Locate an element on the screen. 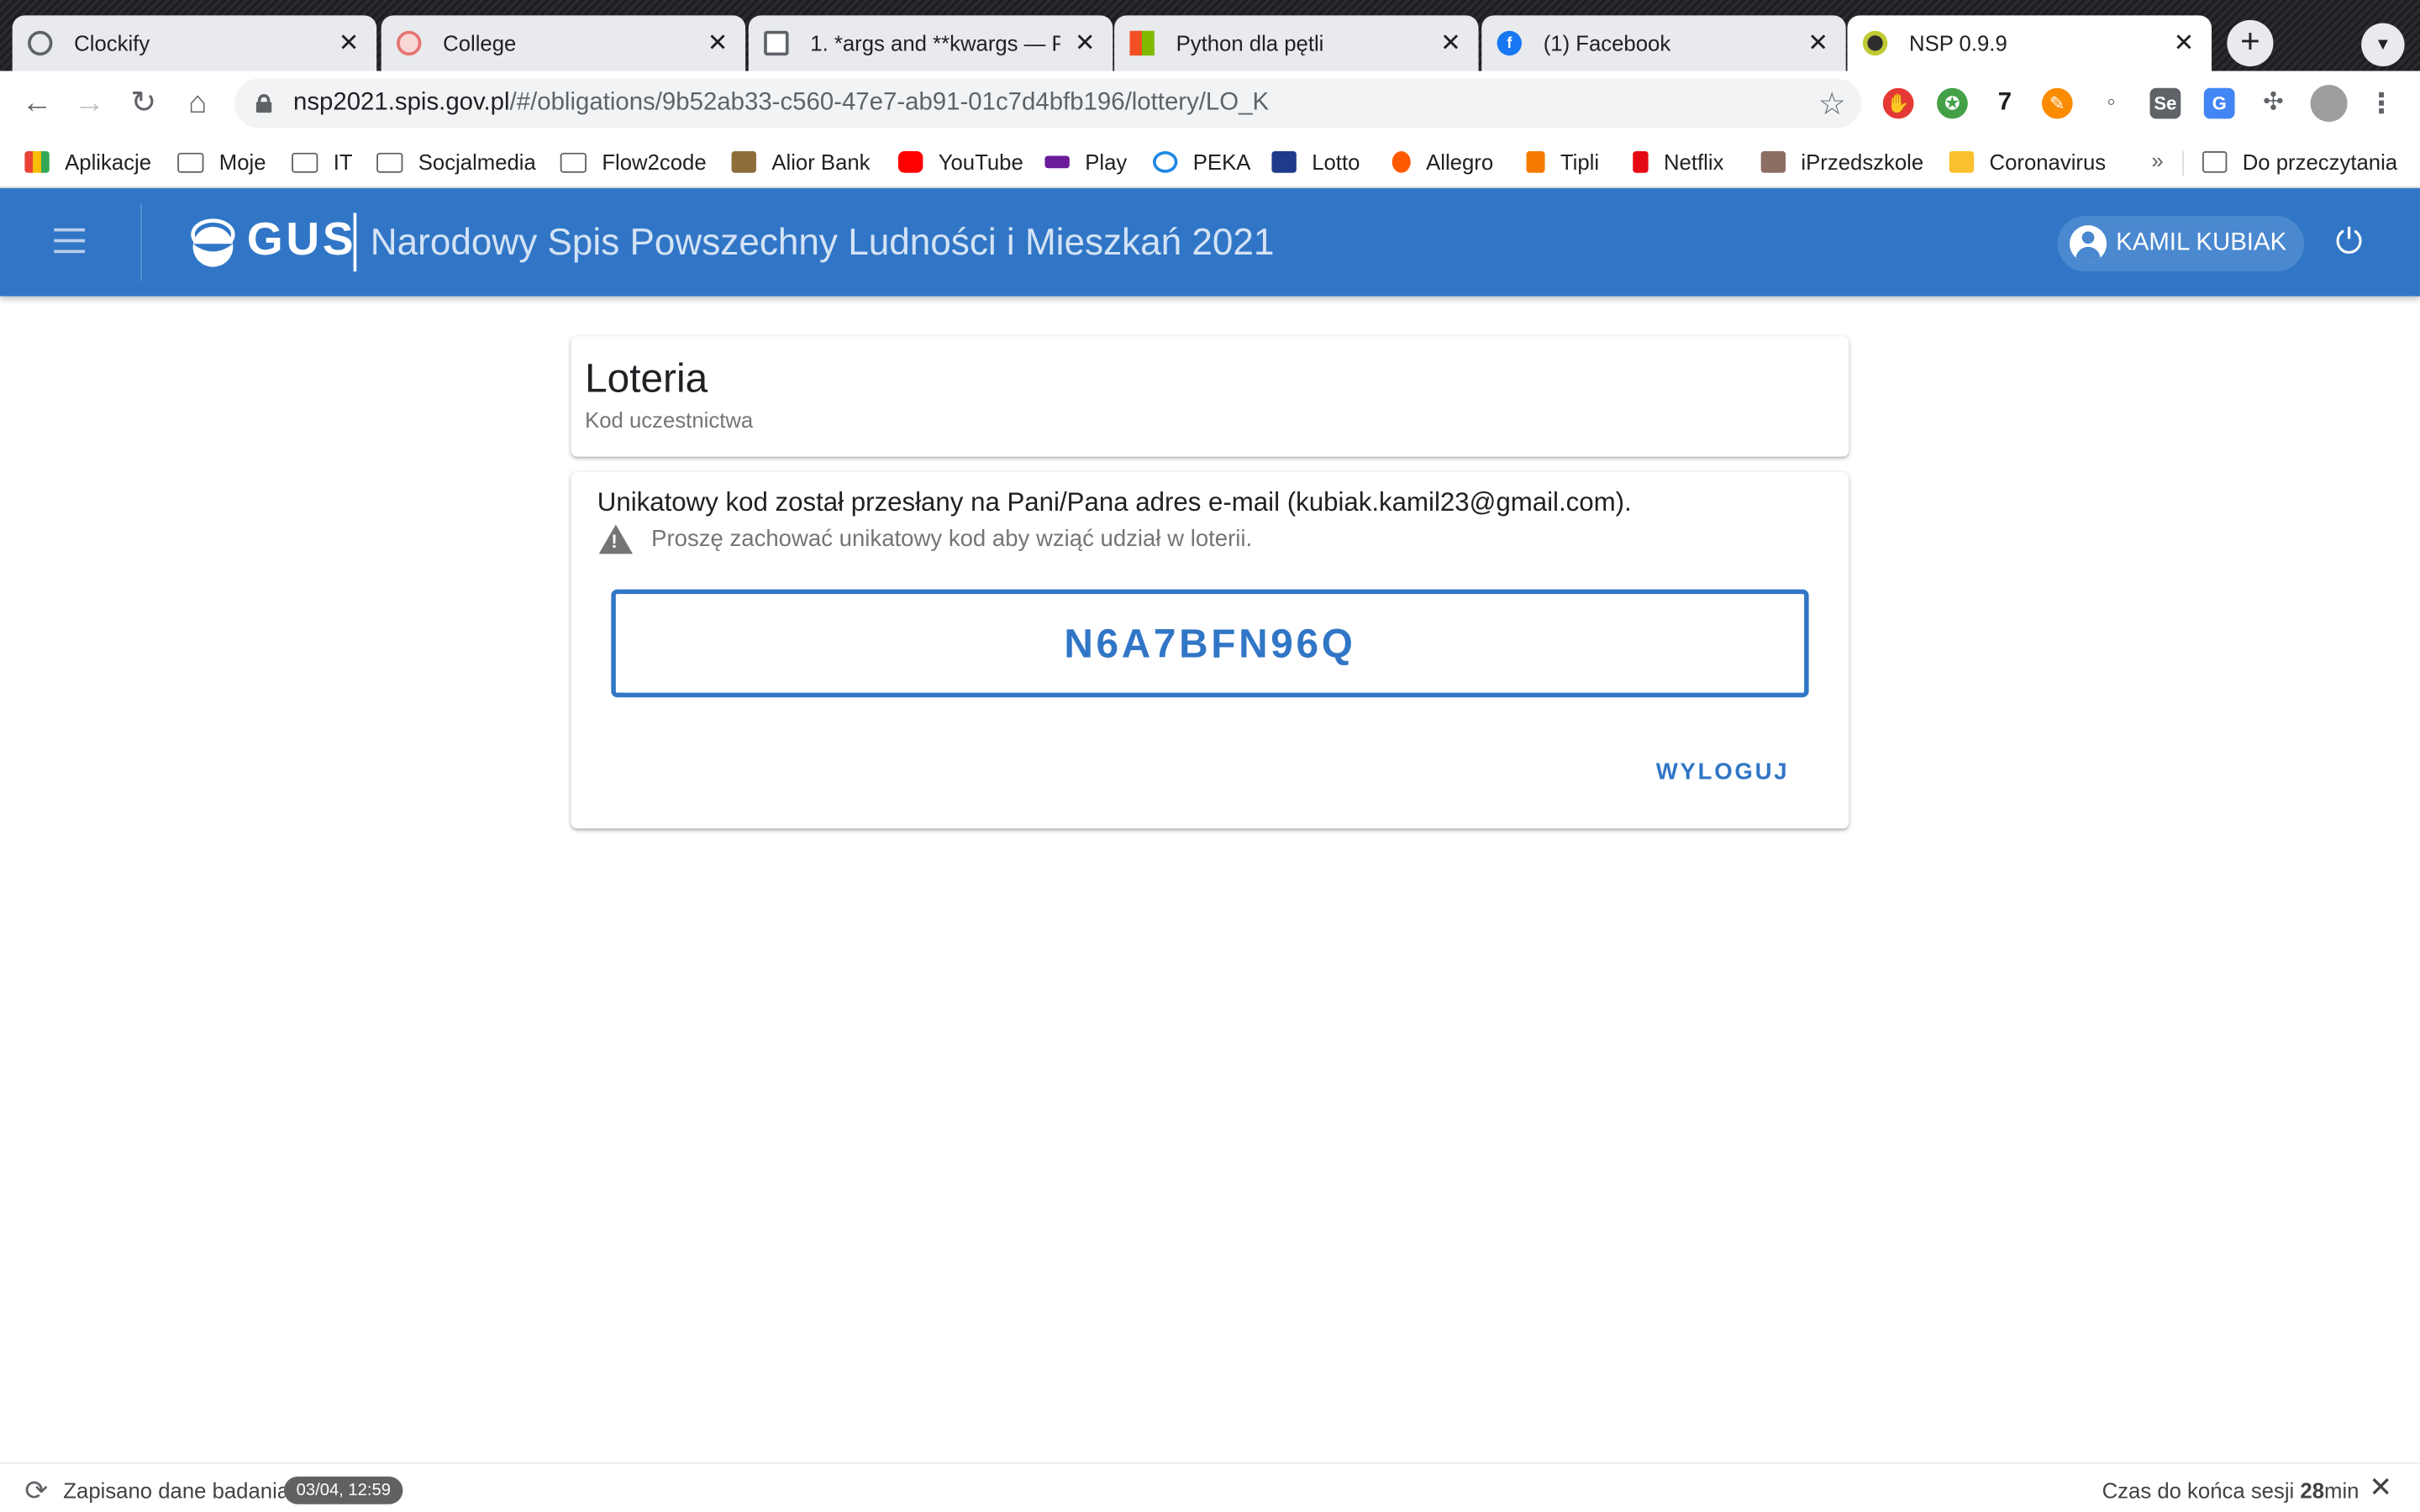  lottery-code-box: N6A7BFN96Q is located at coordinates (1210, 643).